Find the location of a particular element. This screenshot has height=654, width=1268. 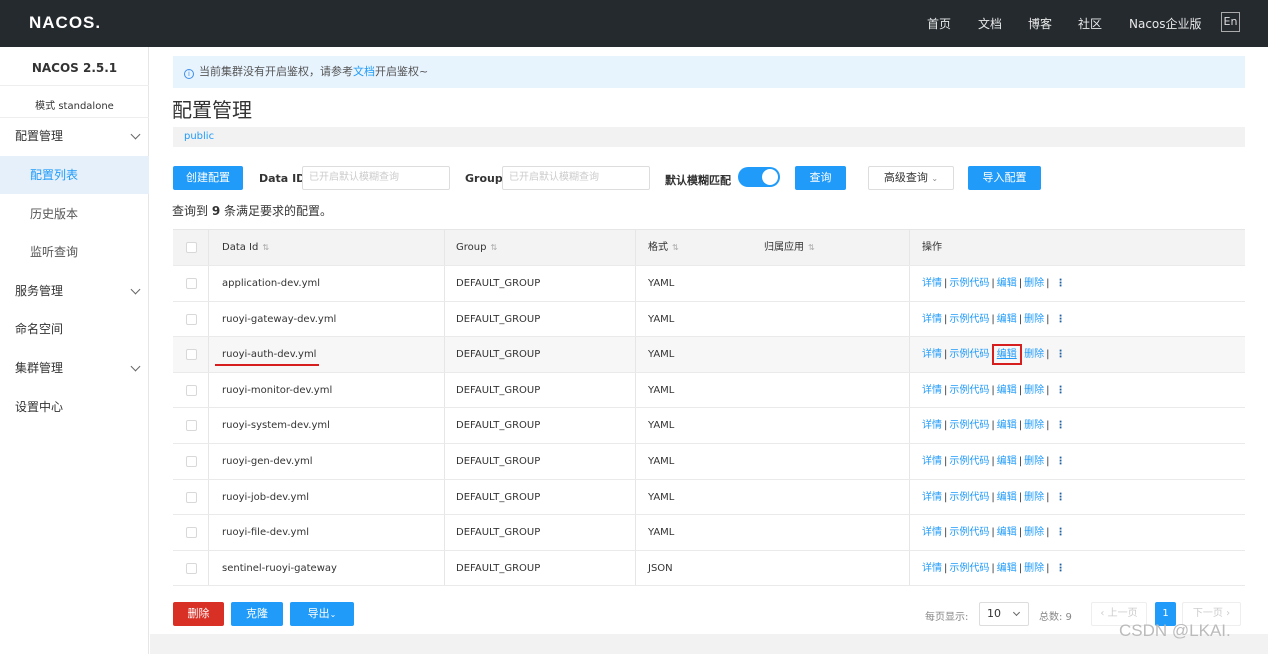

cell-format: YAML is located at coordinates (661, 497).